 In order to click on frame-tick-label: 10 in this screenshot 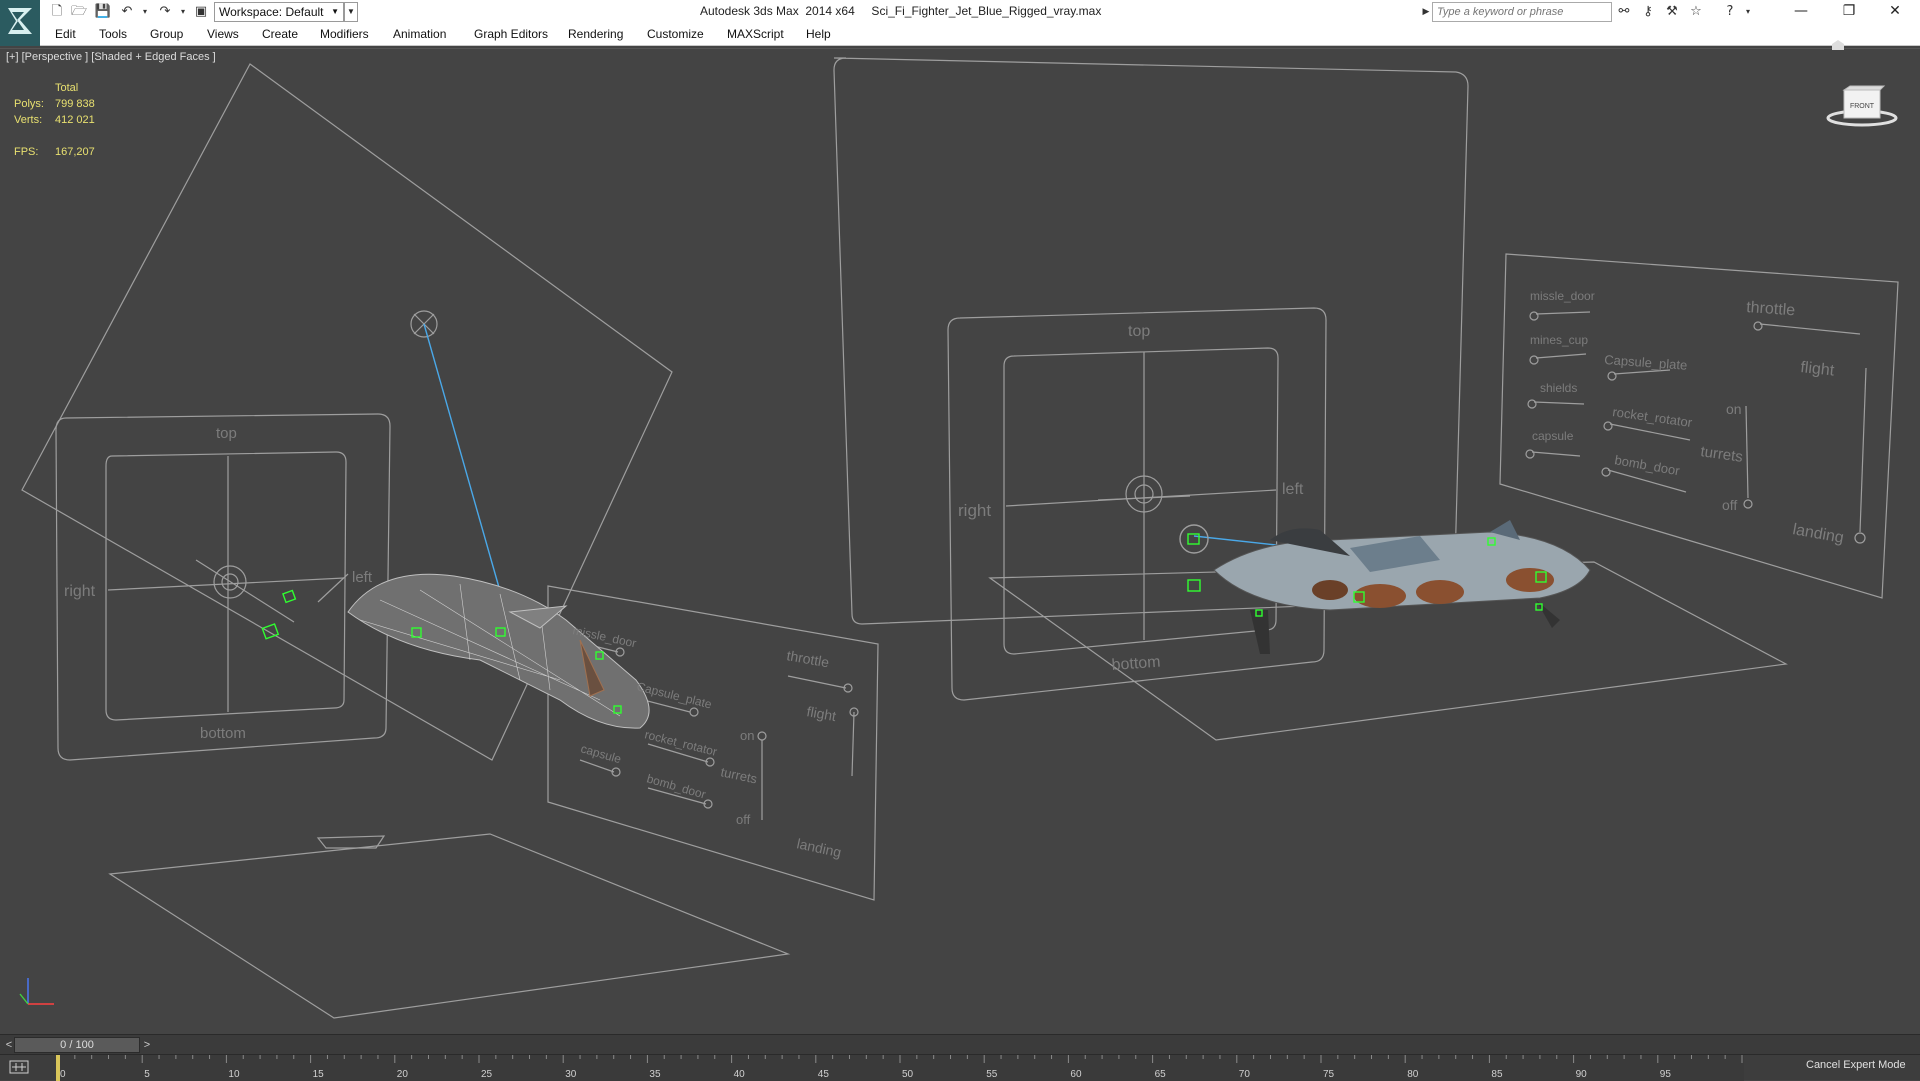, I will do `click(234, 1074)`.